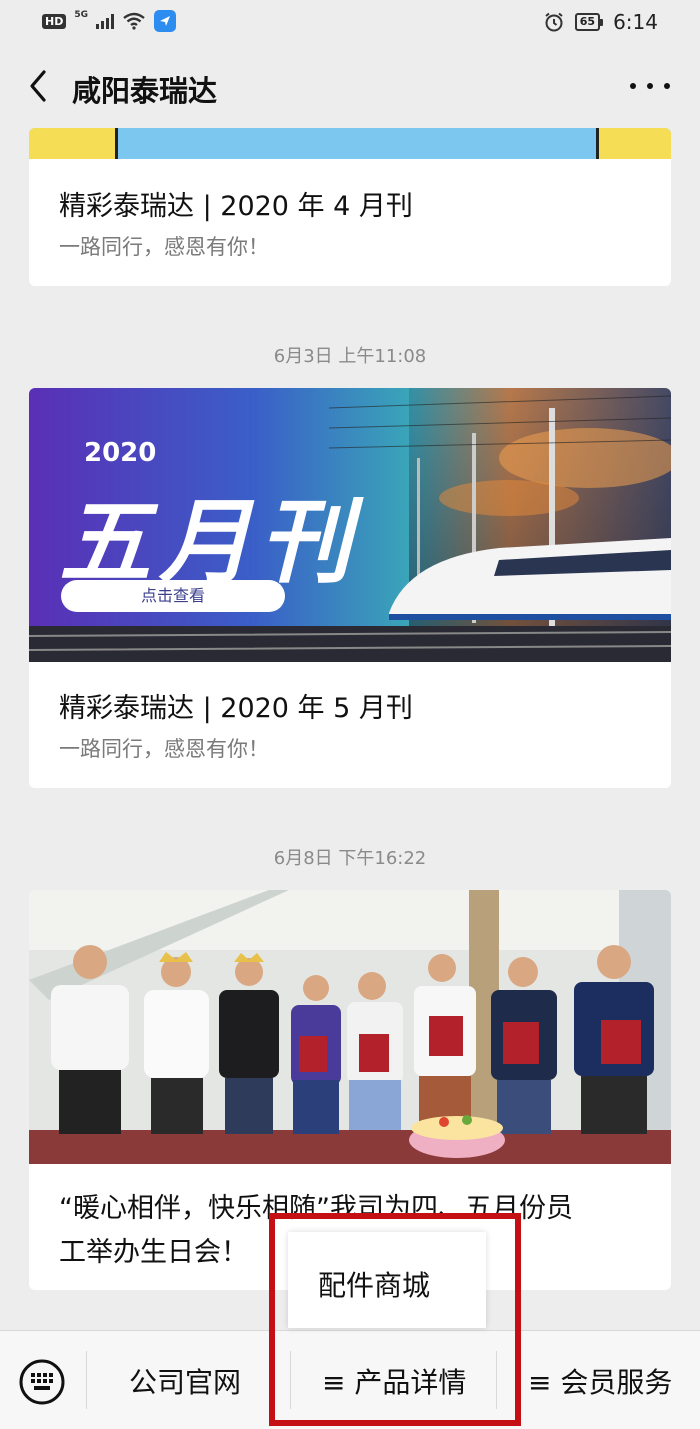 This screenshot has height=1429, width=700. I want to click on article-title: 精彩泰瑞达 | 2020 年 5 月刊, so click(236, 708).